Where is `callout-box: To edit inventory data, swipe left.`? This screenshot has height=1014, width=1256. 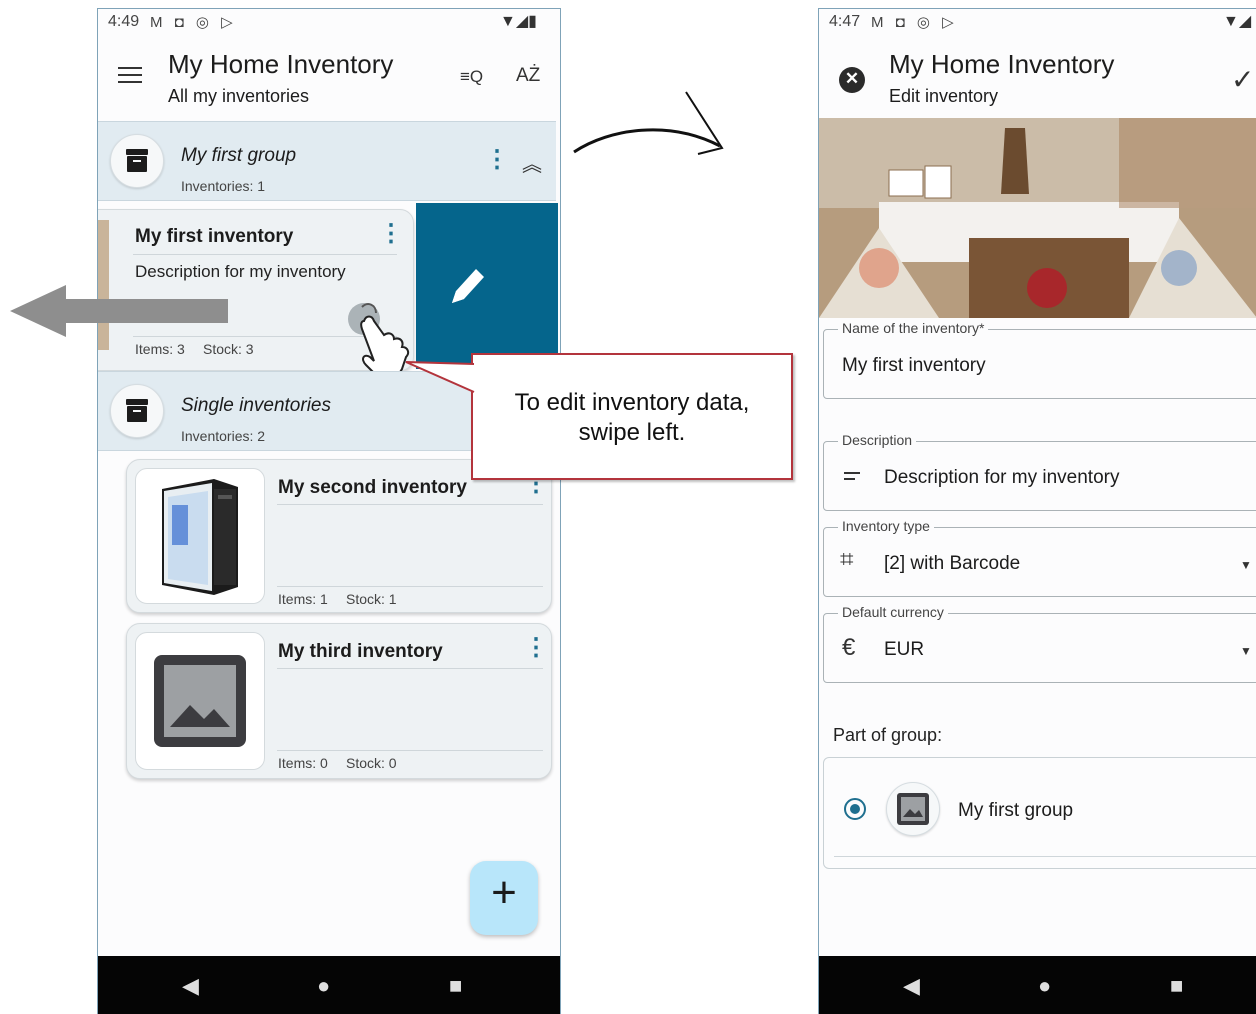
callout-box: To edit inventory data, swipe left. is located at coordinates (632, 416).